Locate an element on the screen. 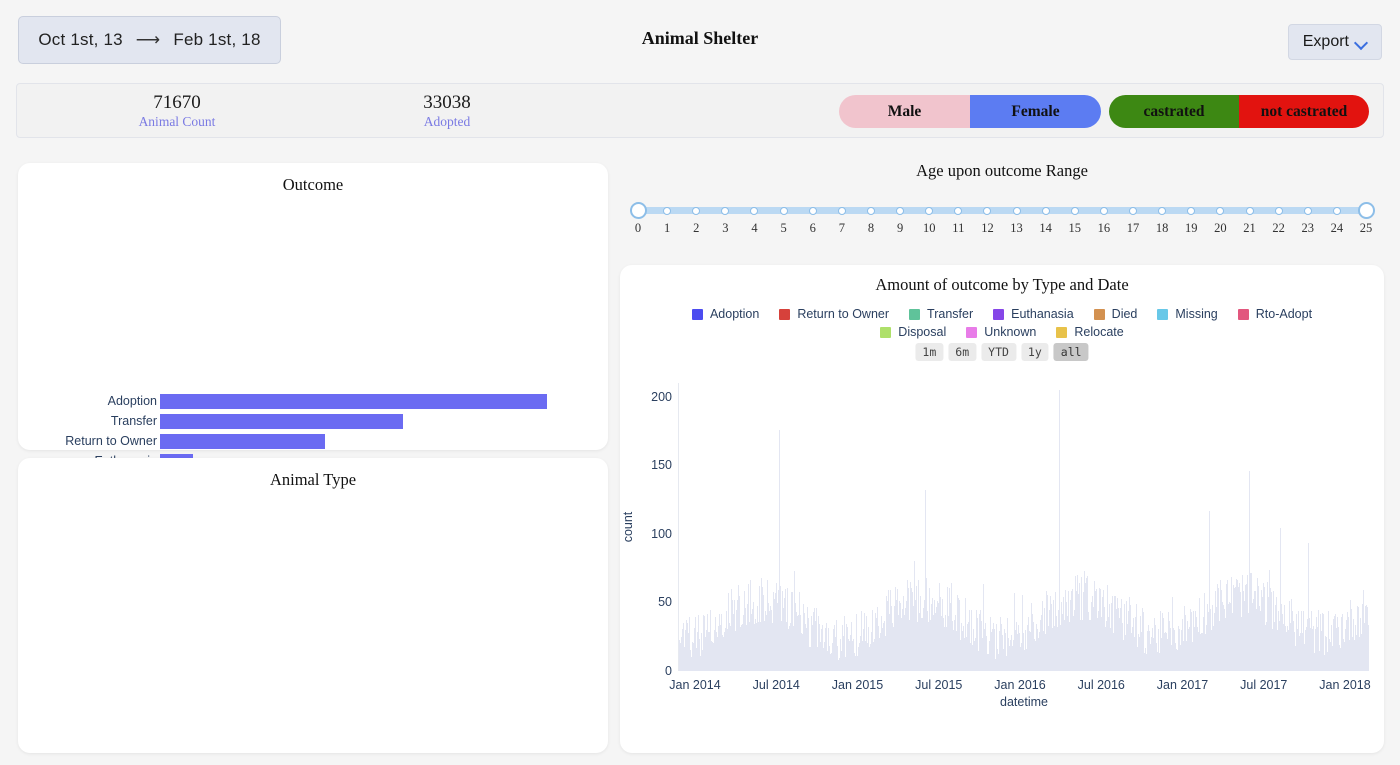 This screenshot has height=765, width=1400. timeseries-y-axis-label: count is located at coordinates (628, 527).